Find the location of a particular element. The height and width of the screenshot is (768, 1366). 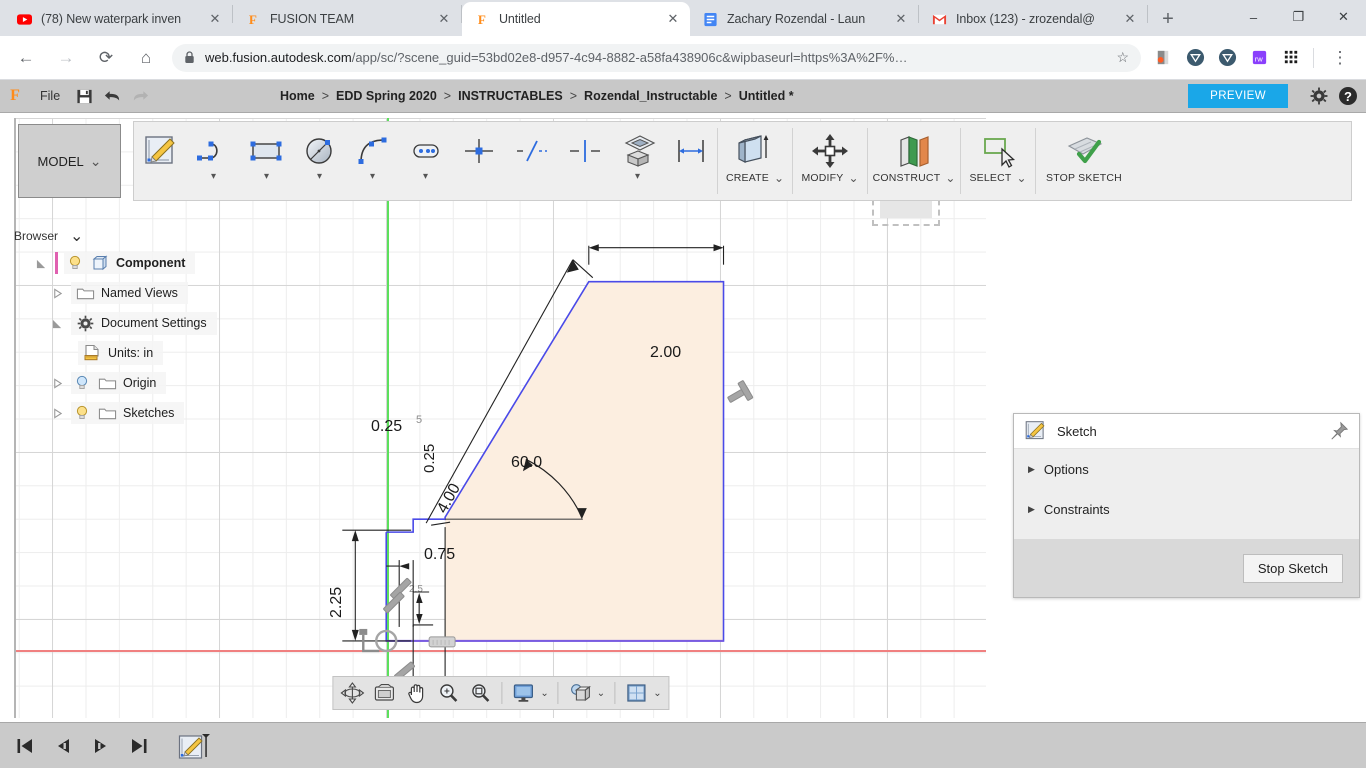

go-to-start-icon is located at coordinates (25, 746).